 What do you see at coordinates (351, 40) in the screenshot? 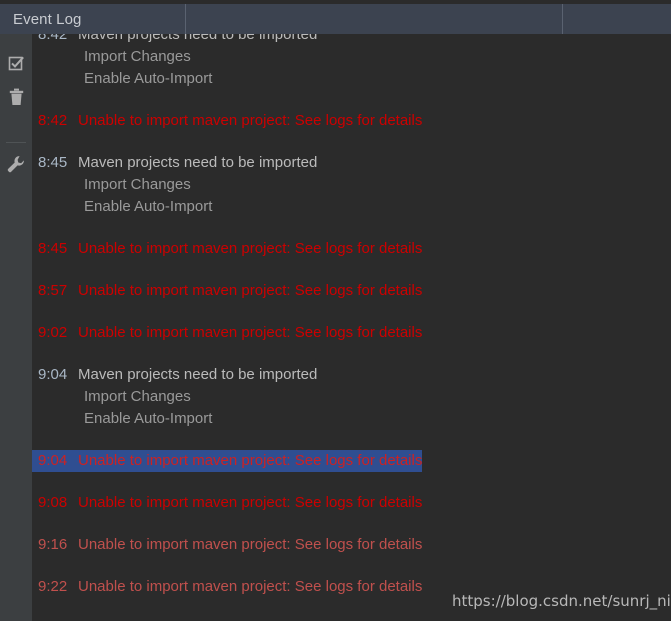
I see `log-row: 8:42 Maven projects need to be imported` at bounding box center [351, 40].